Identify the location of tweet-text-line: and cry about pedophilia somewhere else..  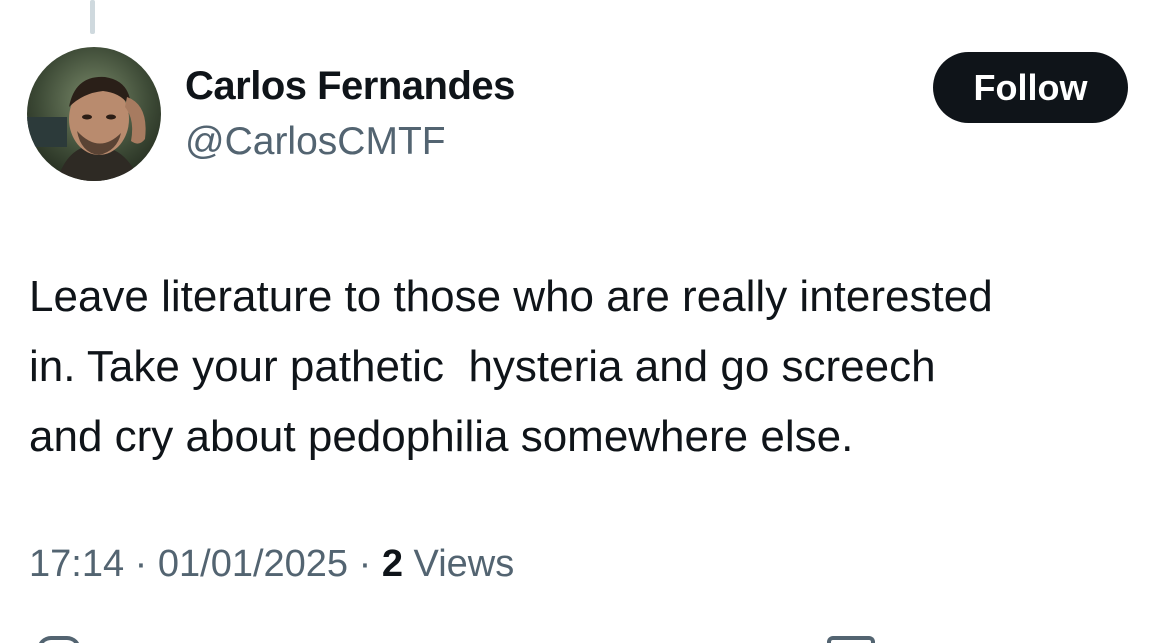
(441, 436).